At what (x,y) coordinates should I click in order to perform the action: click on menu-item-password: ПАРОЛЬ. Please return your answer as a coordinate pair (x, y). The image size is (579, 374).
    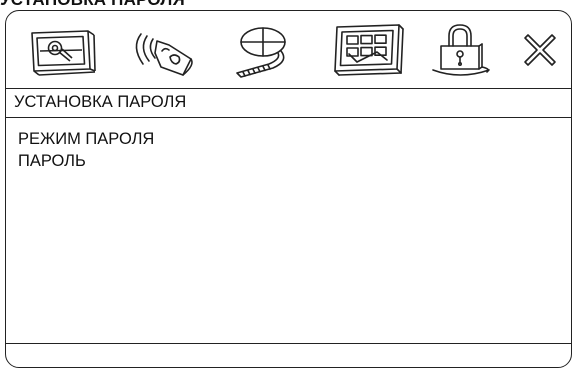
    Looking at the image, I should click on (52, 161).